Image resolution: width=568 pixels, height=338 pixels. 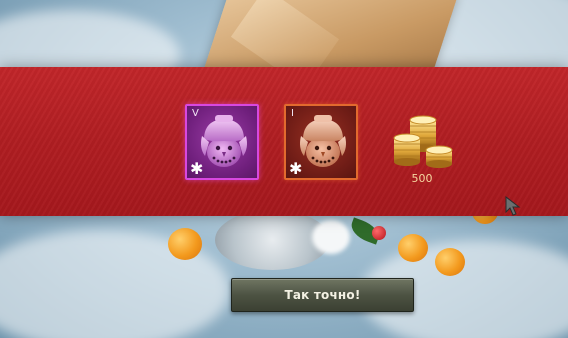 I want to click on reward-card-snowman-tier-v: V ✱, so click(x=222, y=142).